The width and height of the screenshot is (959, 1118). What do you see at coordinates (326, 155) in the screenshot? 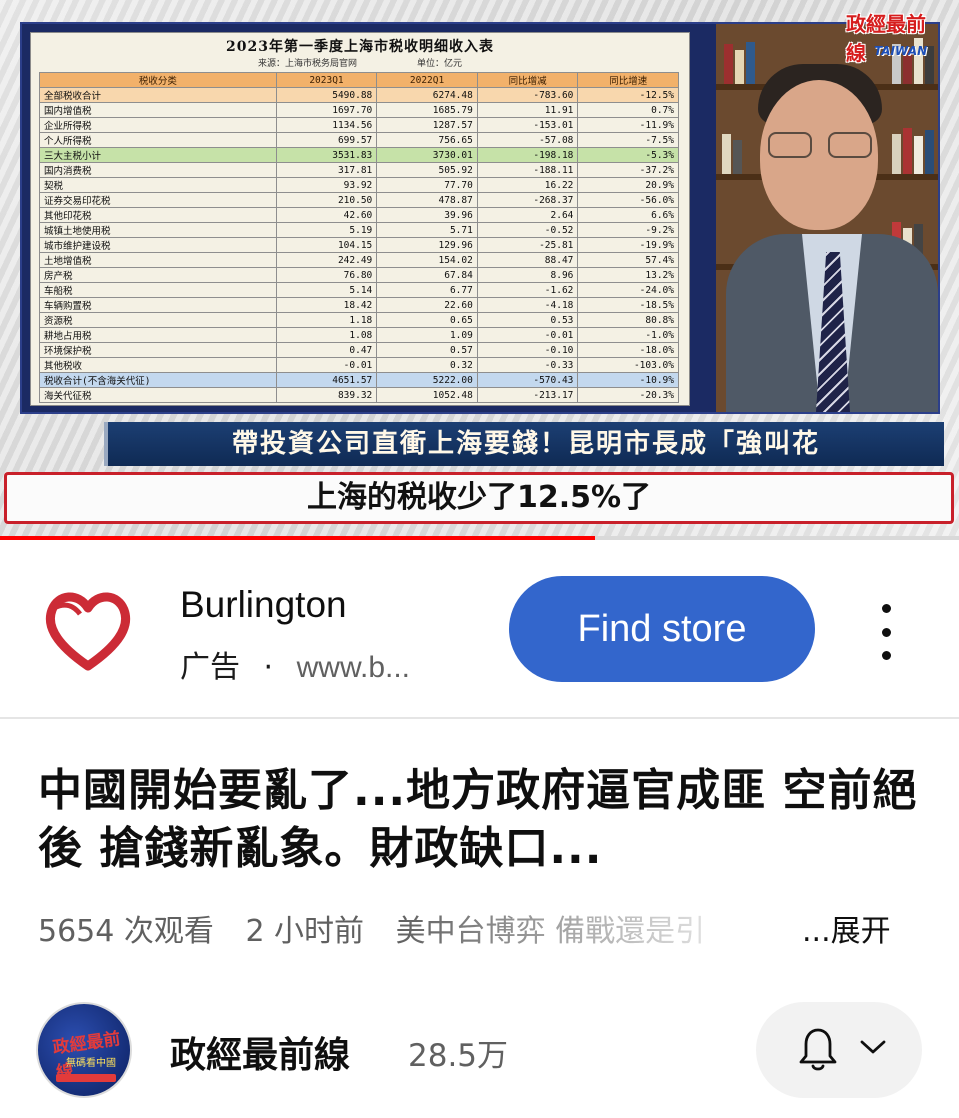
I see `tax-value-cell: 3531.83` at bounding box center [326, 155].